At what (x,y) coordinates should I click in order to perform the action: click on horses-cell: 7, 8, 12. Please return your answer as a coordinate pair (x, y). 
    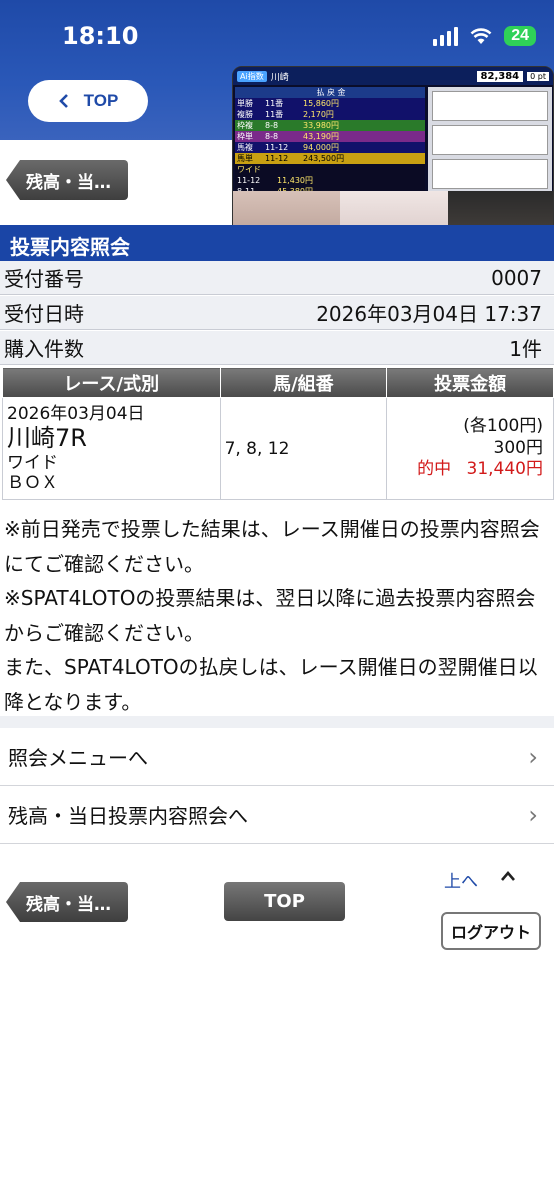
    Looking at the image, I should click on (303, 448).